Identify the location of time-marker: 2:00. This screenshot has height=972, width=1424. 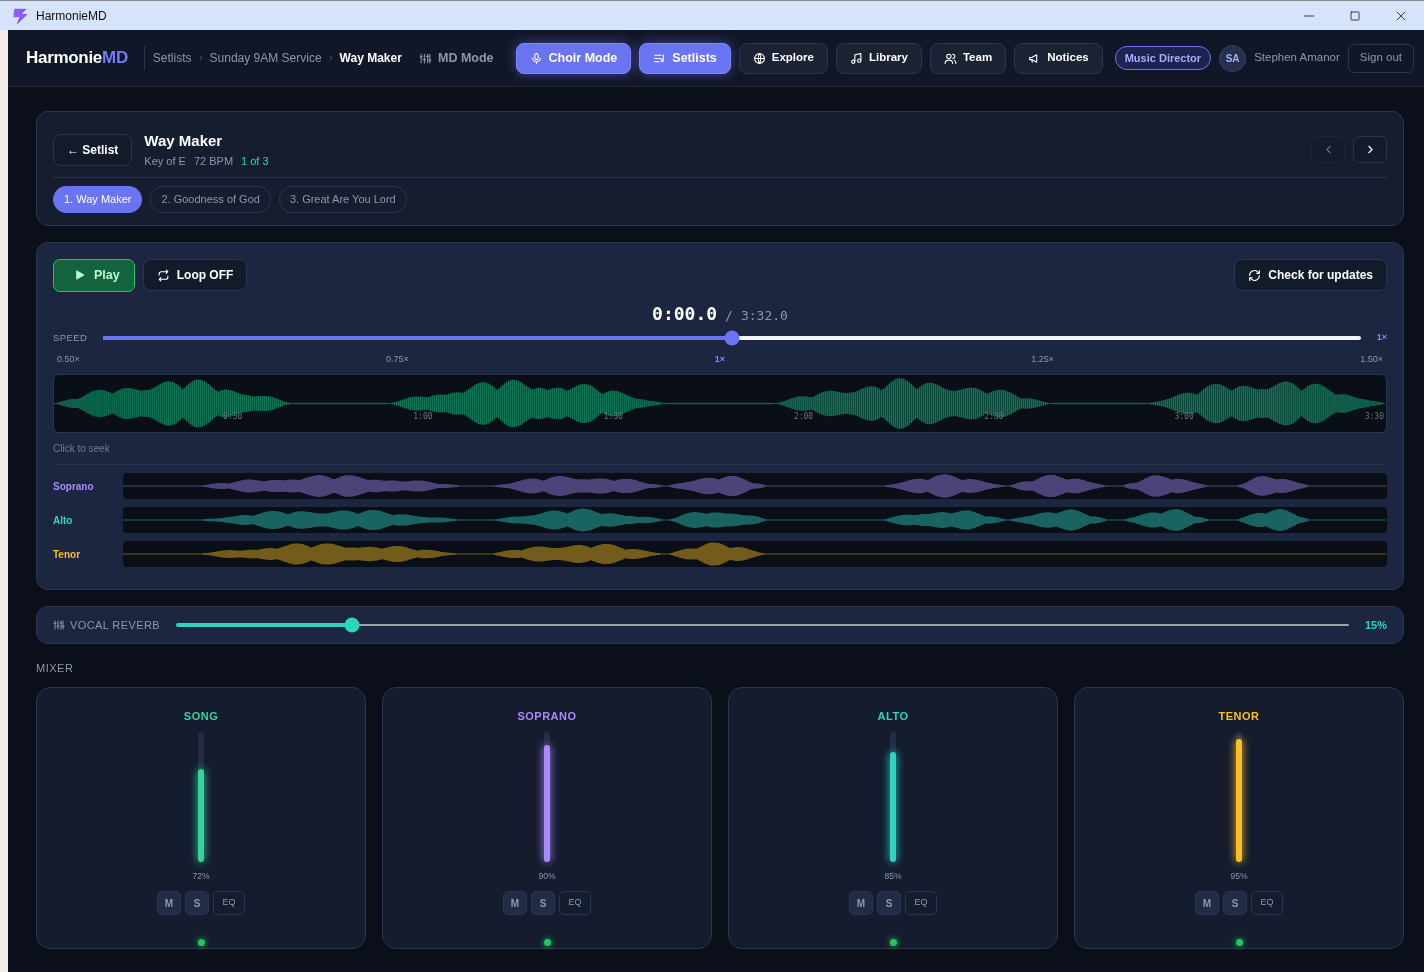
(804, 417).